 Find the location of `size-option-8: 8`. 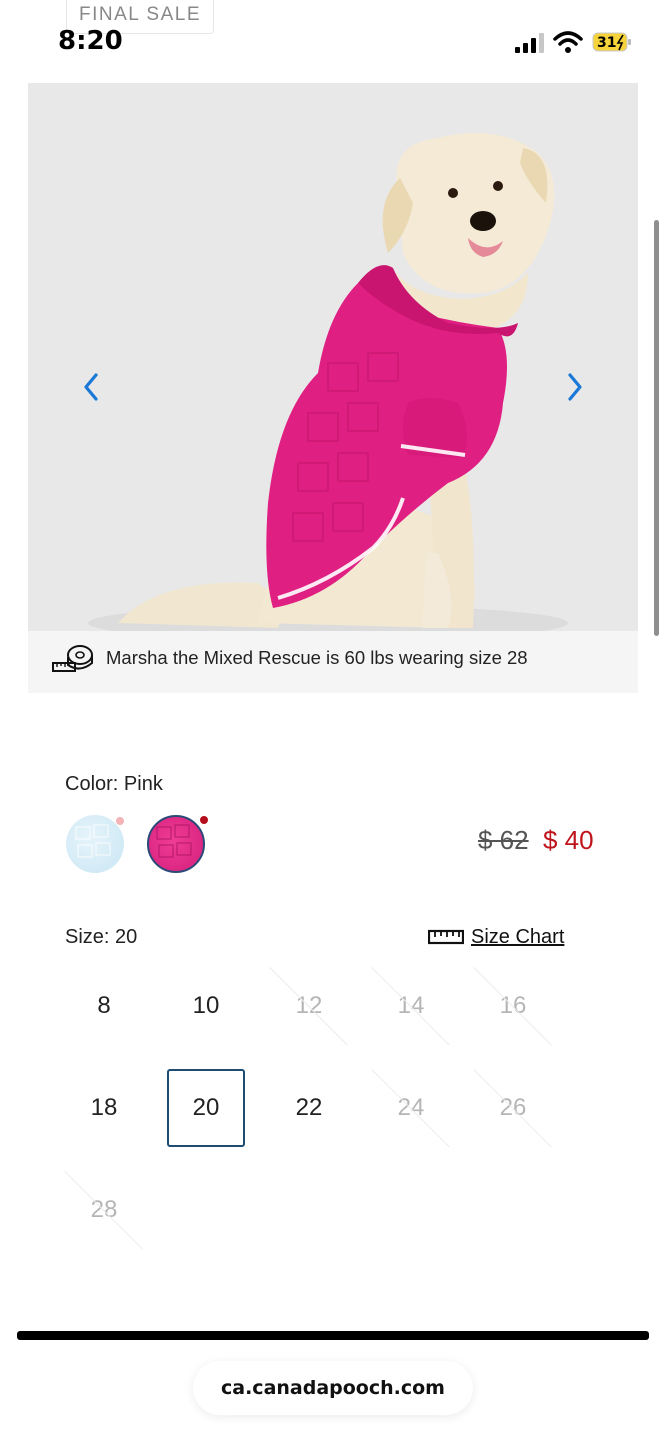

size-option-8: 8 is located at coordinates (104, 1006).